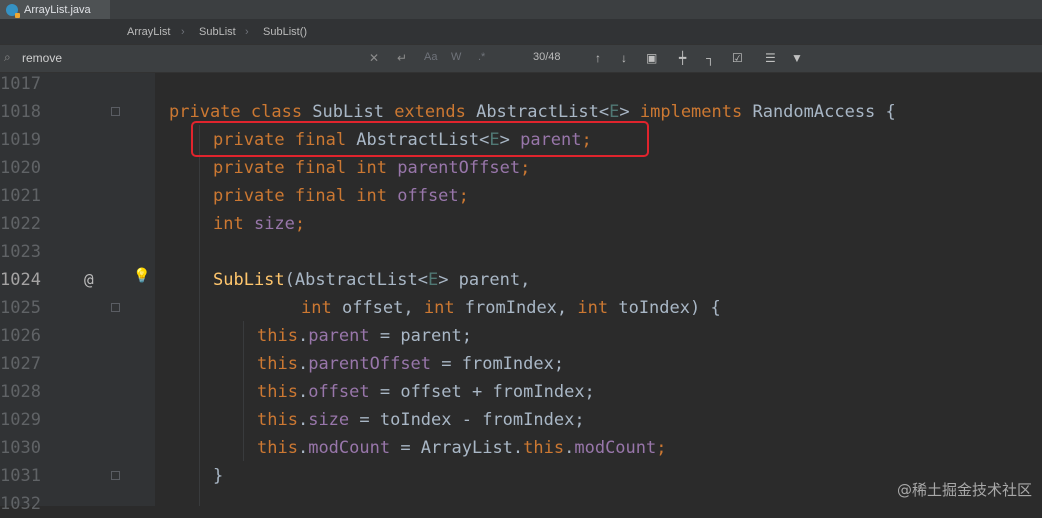 This screenshot has height=518, width=1042. Describe the element at coordinates (20, 280) in the screenshot. I see `line-number-current: 1024` at that location.